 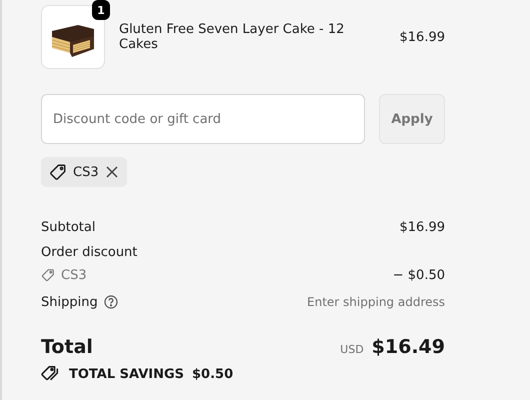 I want to click on shipping-label: Shipping, so click(x=69, y=302).